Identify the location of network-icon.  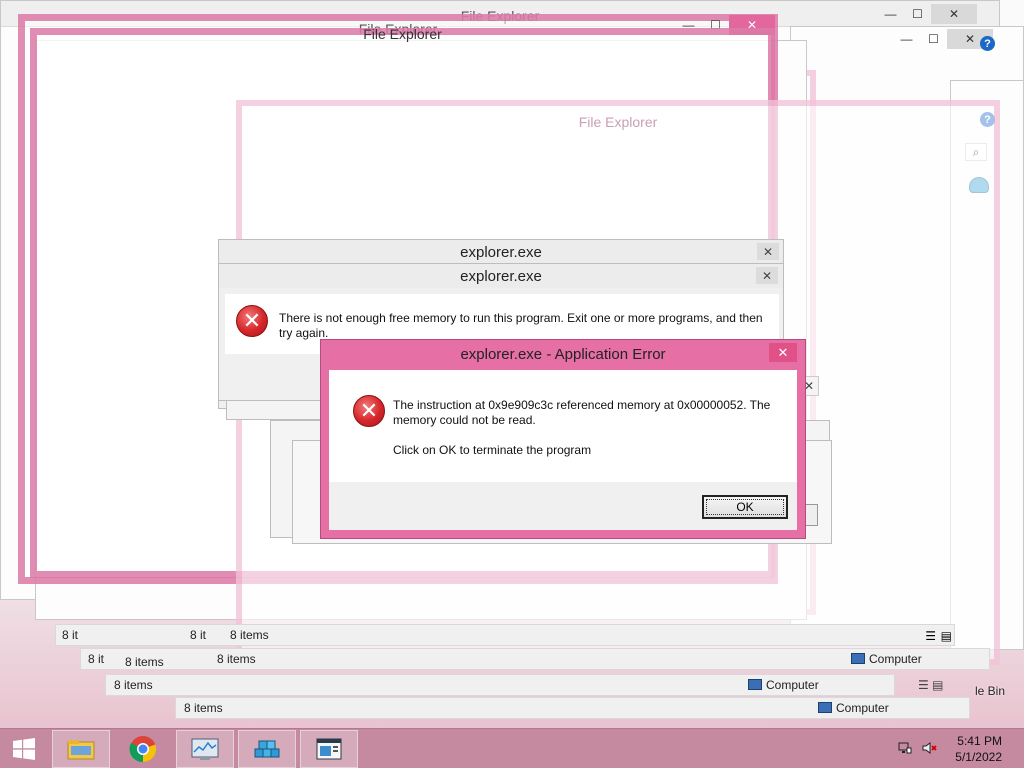
(905, 748).